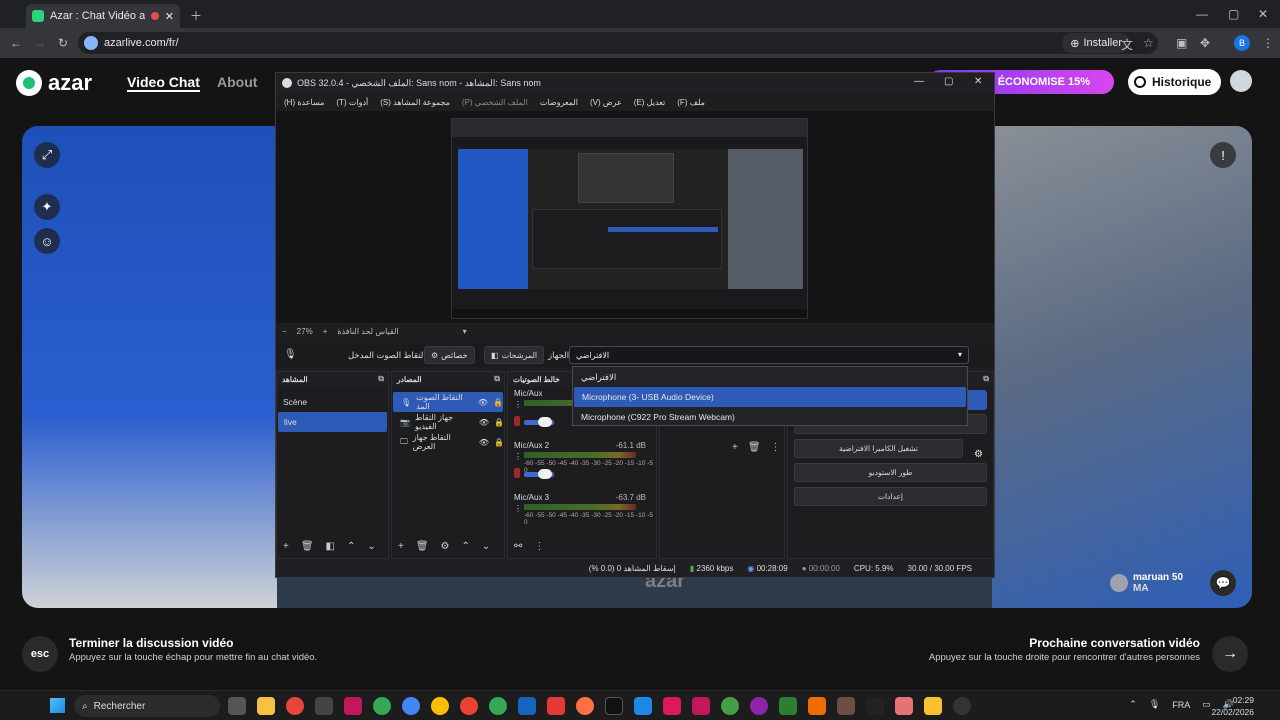  Describe the element at coordinates (324, 706) in the screenshot. I see `calculator-icon` at that location.